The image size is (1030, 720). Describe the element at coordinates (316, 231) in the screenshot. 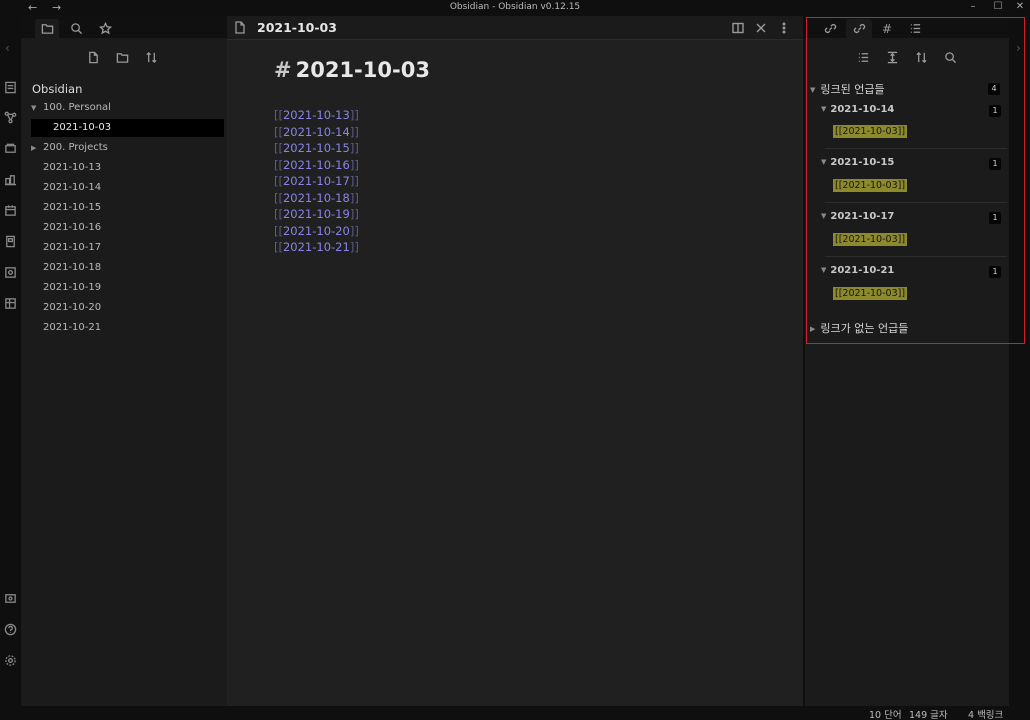

I see `internal-link: [[2021-10-20]]` at that location.